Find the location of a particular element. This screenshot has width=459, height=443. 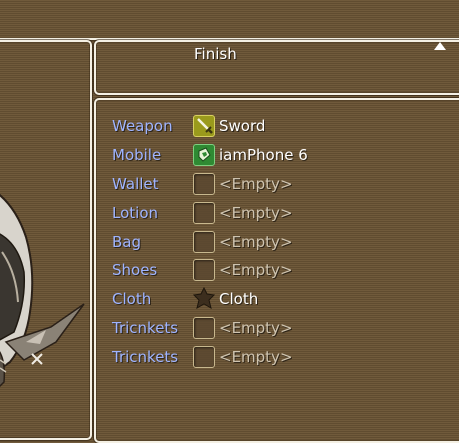

slot-label: Shoes is located at coordinates (135, 270).